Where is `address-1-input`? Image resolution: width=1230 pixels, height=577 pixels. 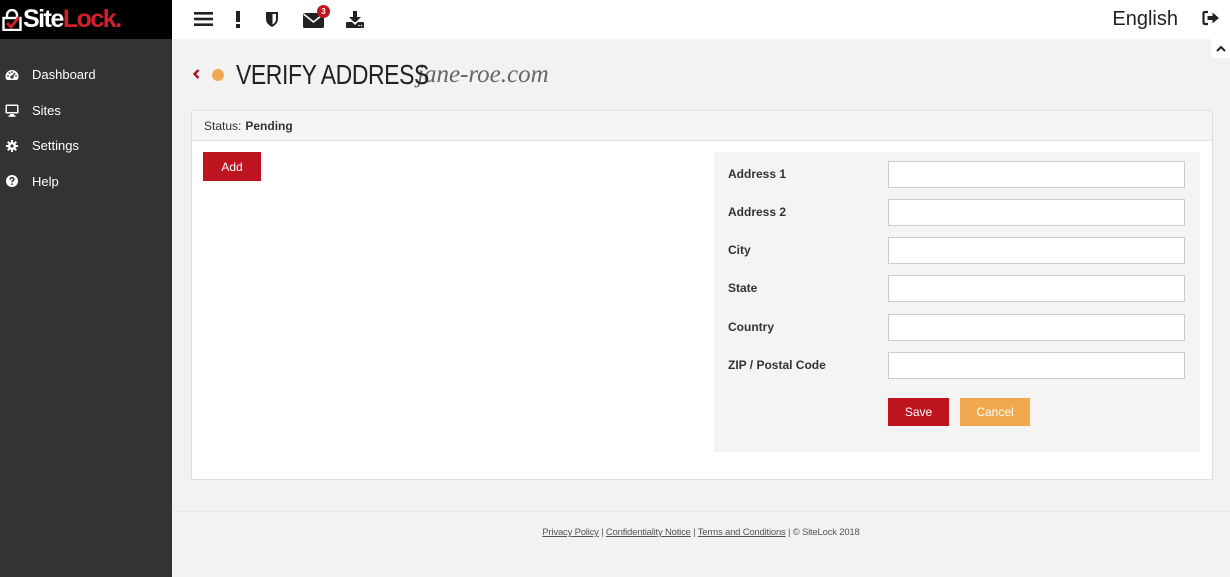 address-1-input is located at coordinates (1036, 174).